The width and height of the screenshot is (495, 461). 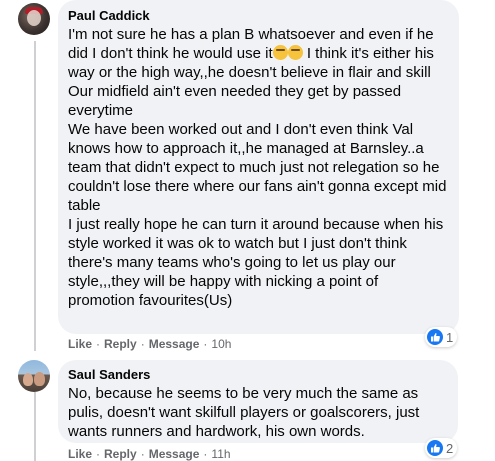 I want to click on comment-author: Paul Caddick, so click(x=257, y=15).